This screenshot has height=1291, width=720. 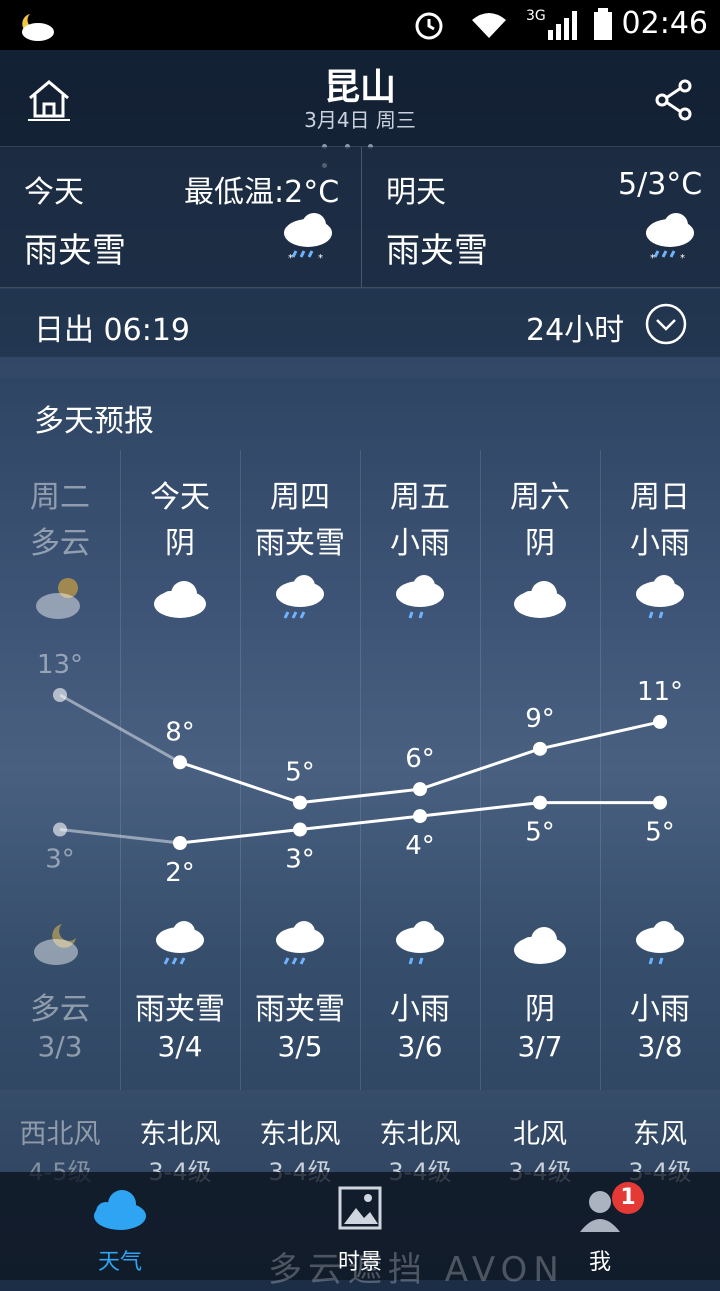 What do you see at coordinates (60, 598) in the screenshot?
I see `partly-cloudy-icon` at bounding box center [60, 598].